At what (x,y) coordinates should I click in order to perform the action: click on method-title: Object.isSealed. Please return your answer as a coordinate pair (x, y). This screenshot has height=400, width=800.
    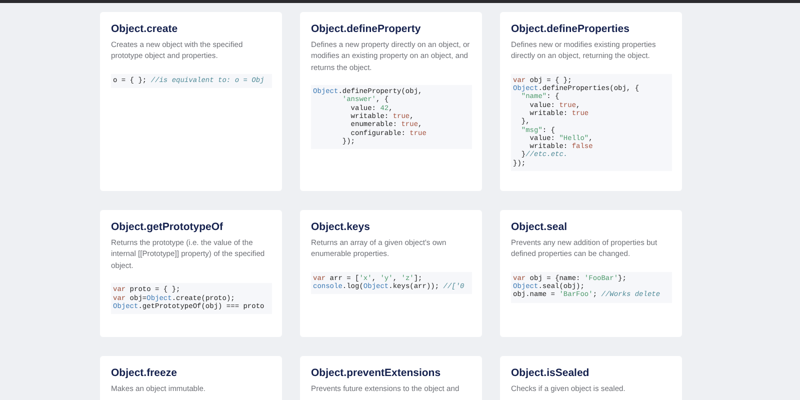
    Looking at the image, I should click on (550, 373).